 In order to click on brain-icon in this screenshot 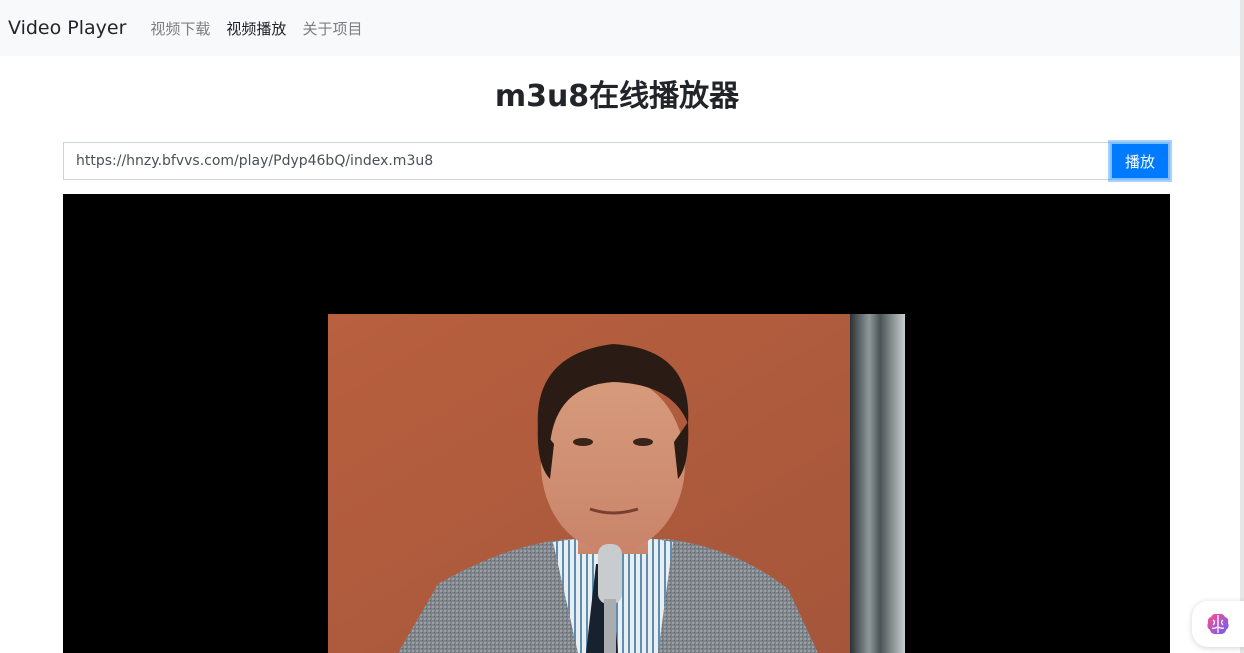, I will do `click(1218, 624)`.